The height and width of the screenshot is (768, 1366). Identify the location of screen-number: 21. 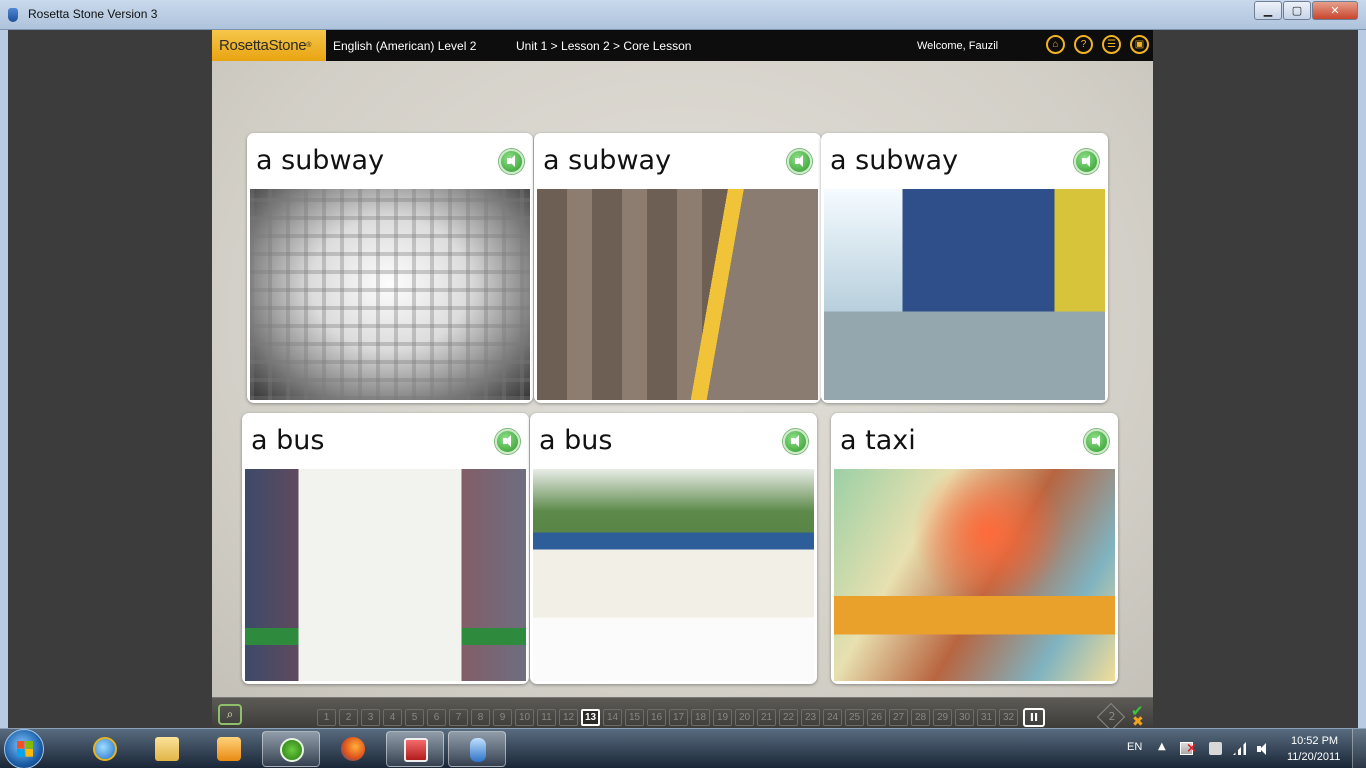
(766, 717).